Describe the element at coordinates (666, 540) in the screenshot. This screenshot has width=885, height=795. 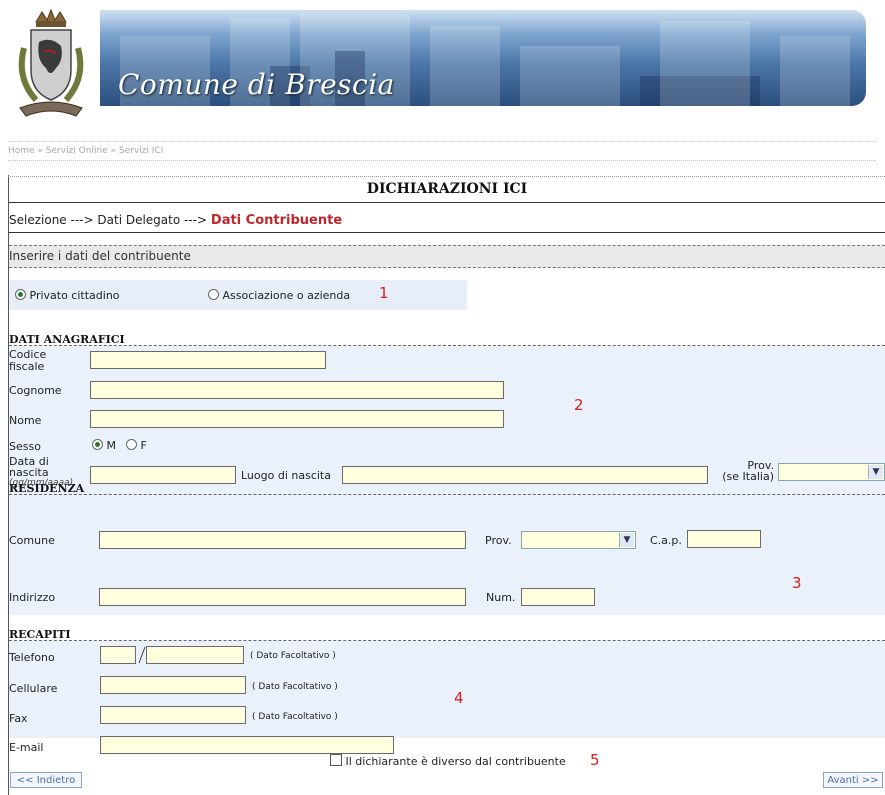
I see `cap-label: C.a.p.` at that location.